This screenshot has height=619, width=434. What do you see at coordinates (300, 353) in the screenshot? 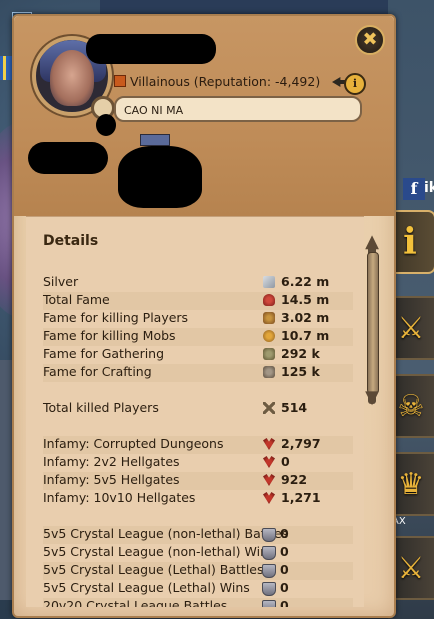
I see `stat-value: 292 k` at bounding box center [300, 353].